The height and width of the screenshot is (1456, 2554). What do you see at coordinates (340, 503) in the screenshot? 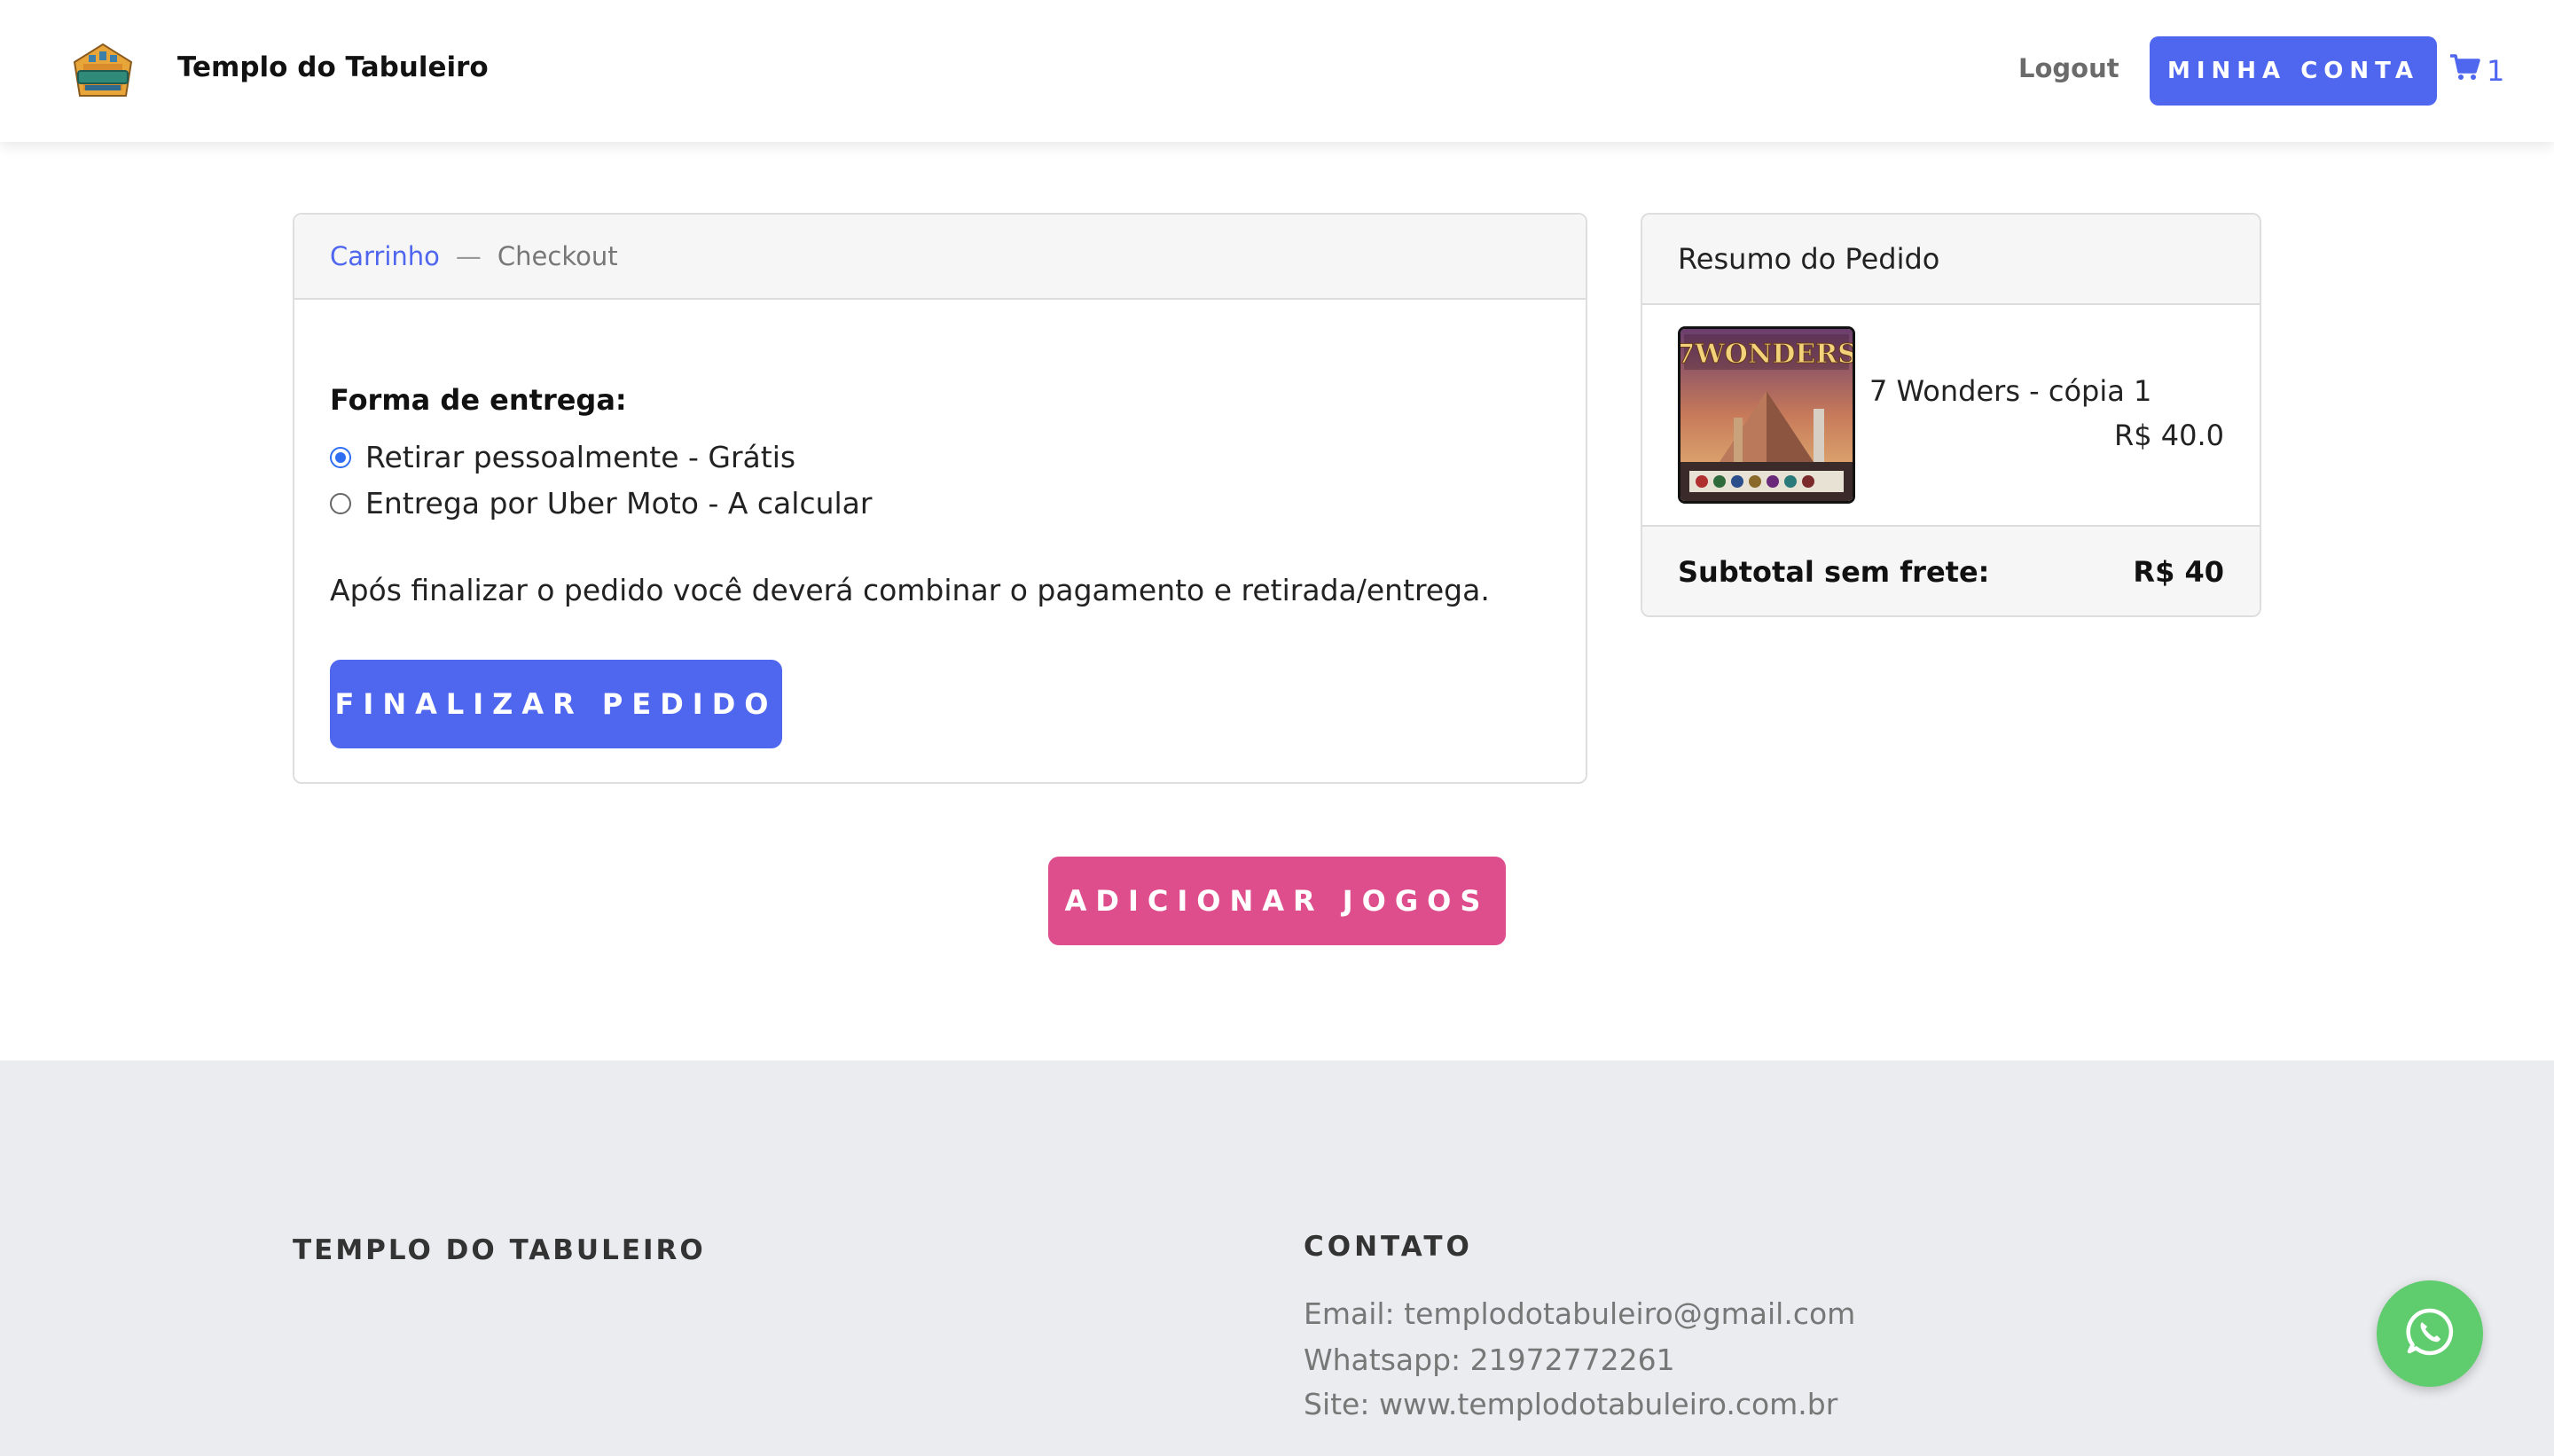
I see `uber-moto-radio` at bounding box center [340, 503].